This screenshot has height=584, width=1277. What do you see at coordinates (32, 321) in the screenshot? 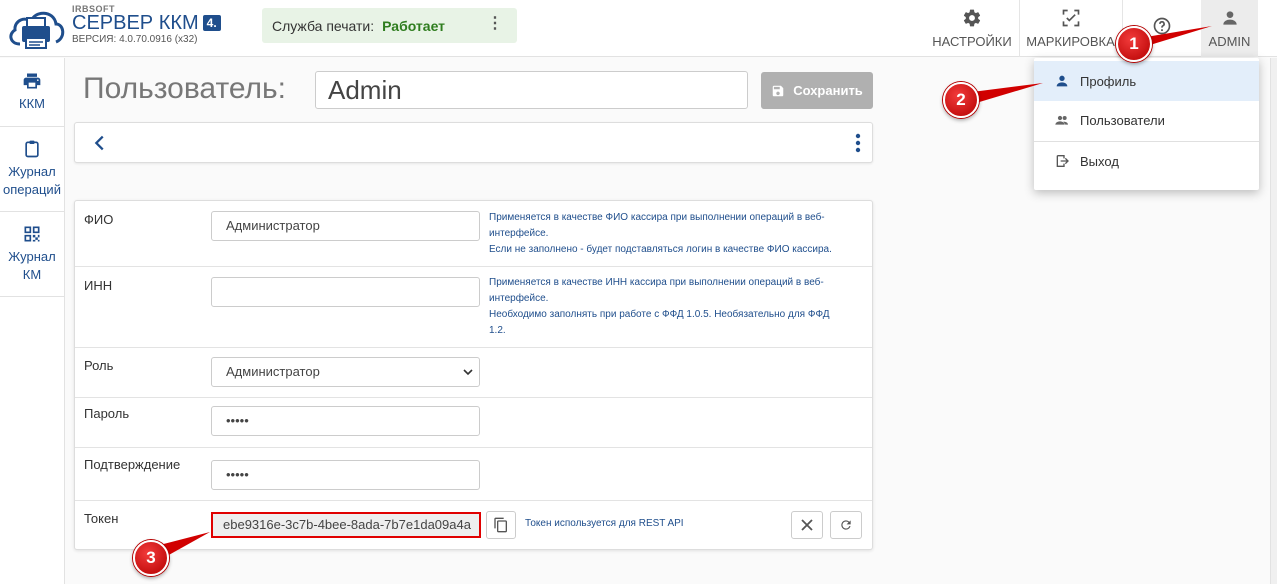
I see `sidebar: ККМ Журнал операций Журнал КМ` at bounding box center [32, 321].